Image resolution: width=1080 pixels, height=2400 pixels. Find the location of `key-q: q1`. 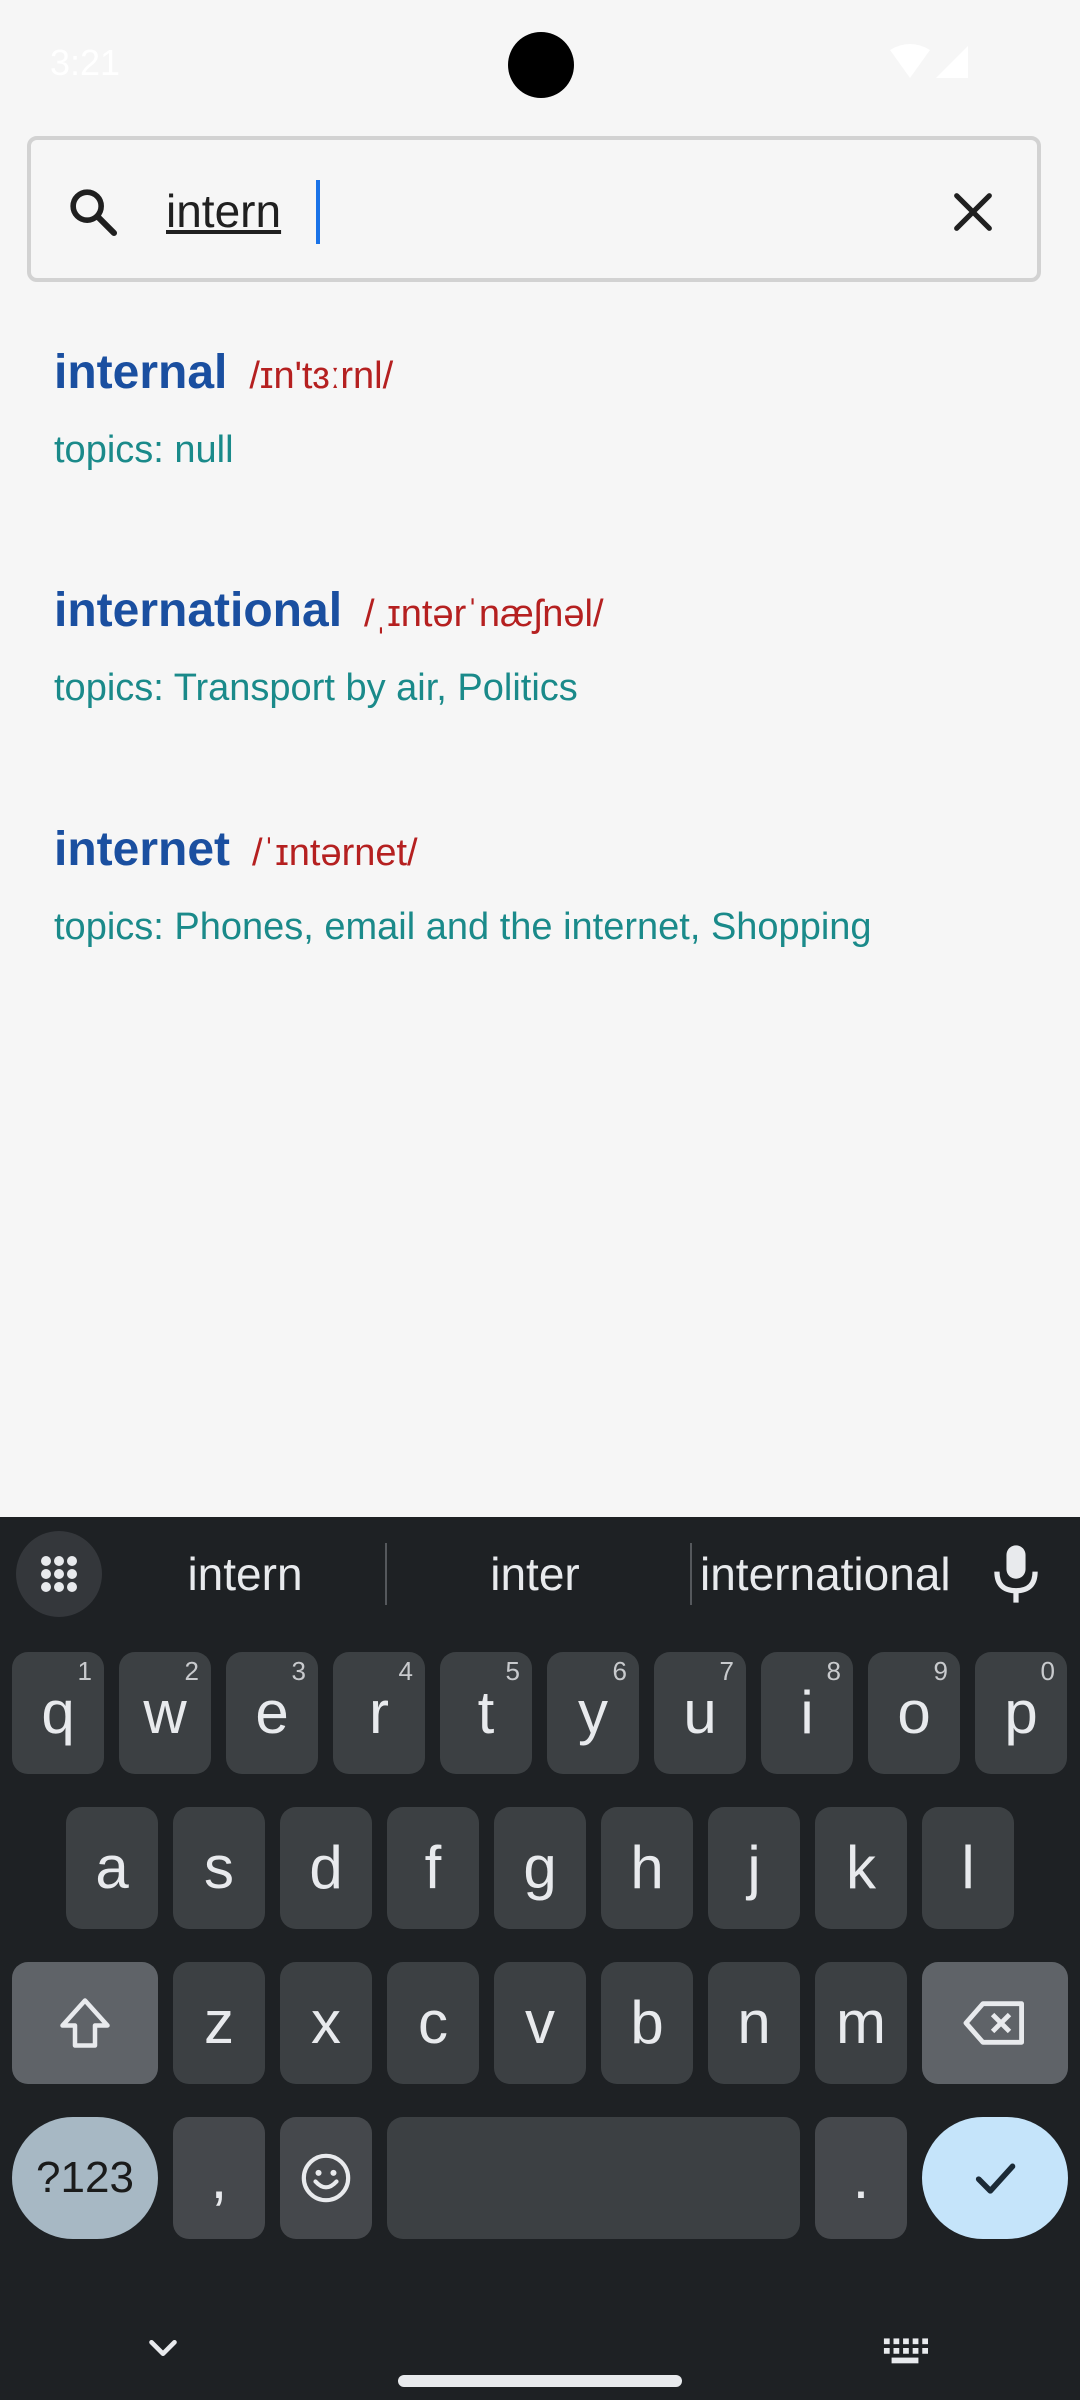

key-q: q1 is located at coordinates (58, 1713).